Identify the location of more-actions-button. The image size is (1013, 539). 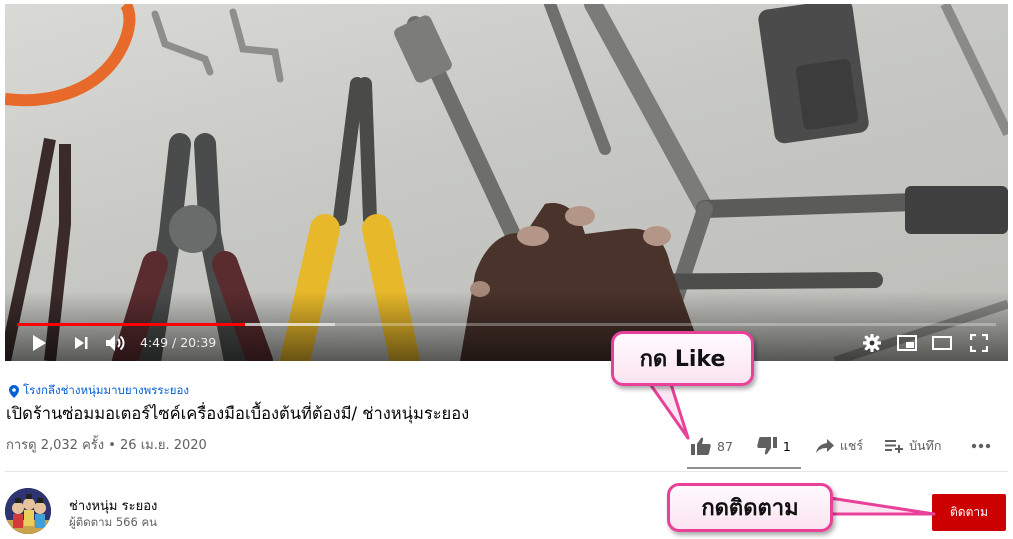
(981, 446).